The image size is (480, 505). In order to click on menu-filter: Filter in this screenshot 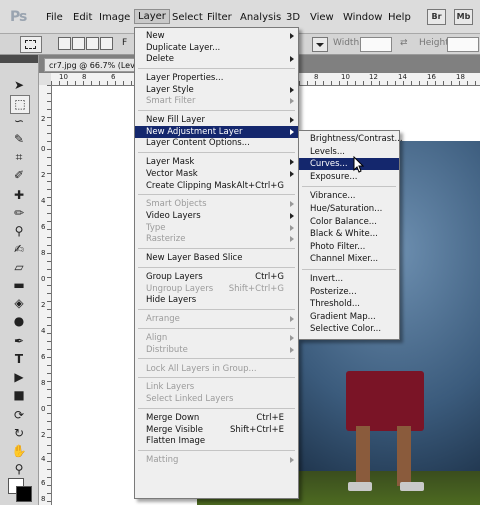, I will do `click(219, 17)`.